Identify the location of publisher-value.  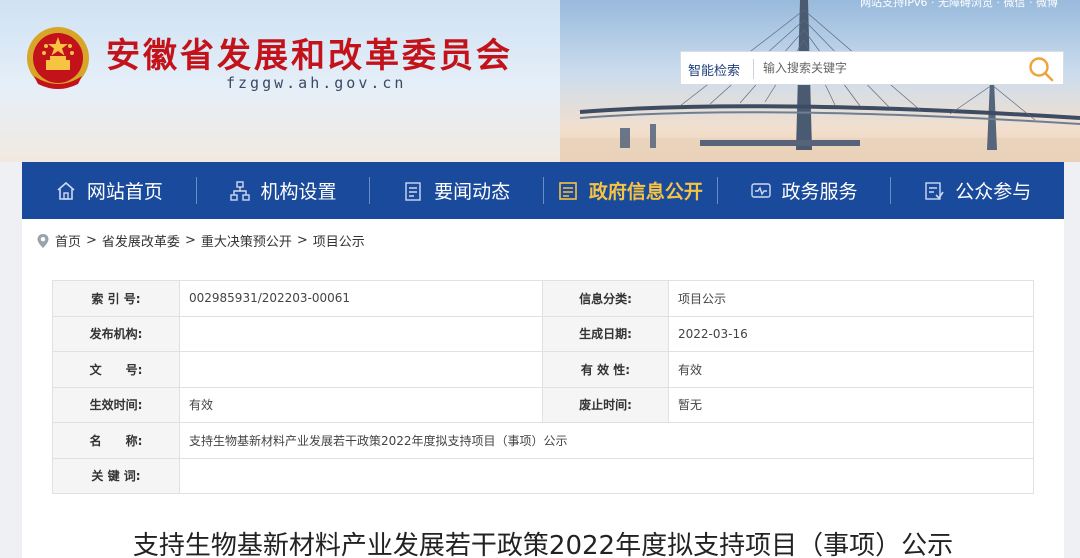
(361, 333).